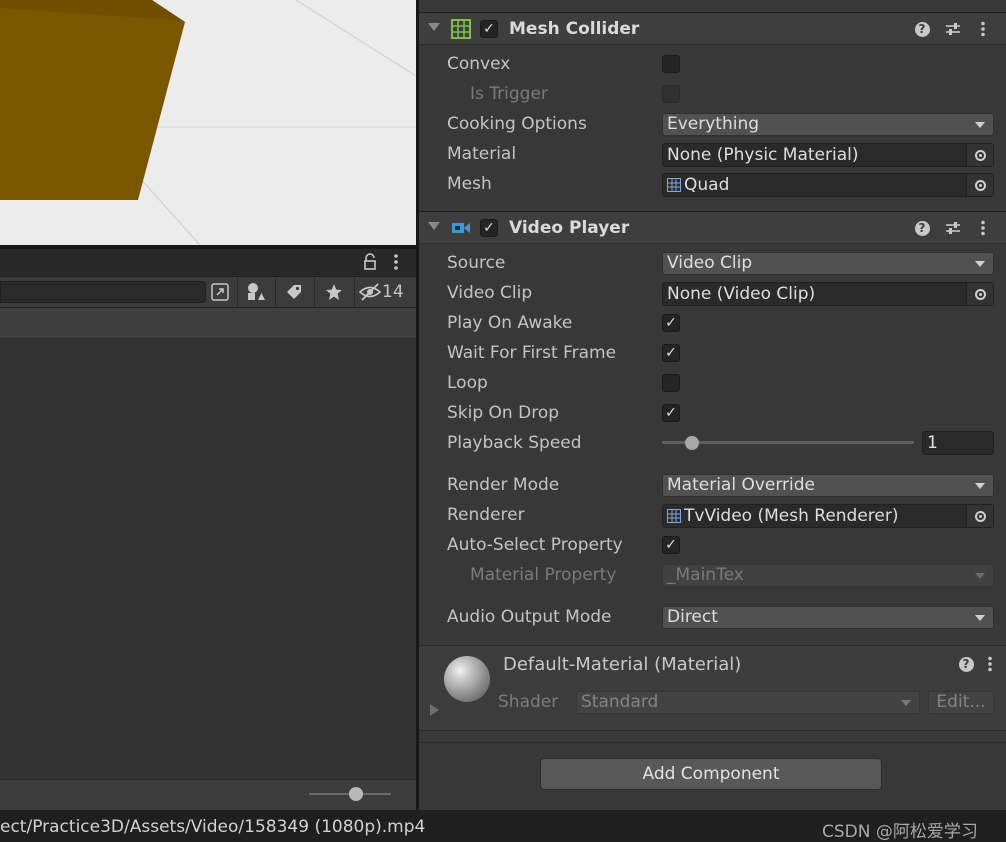  What do you see at coordinates (932, 443) in the screenshot?
I see `playback-speed-value: 1` at bounding box center [932, 443].